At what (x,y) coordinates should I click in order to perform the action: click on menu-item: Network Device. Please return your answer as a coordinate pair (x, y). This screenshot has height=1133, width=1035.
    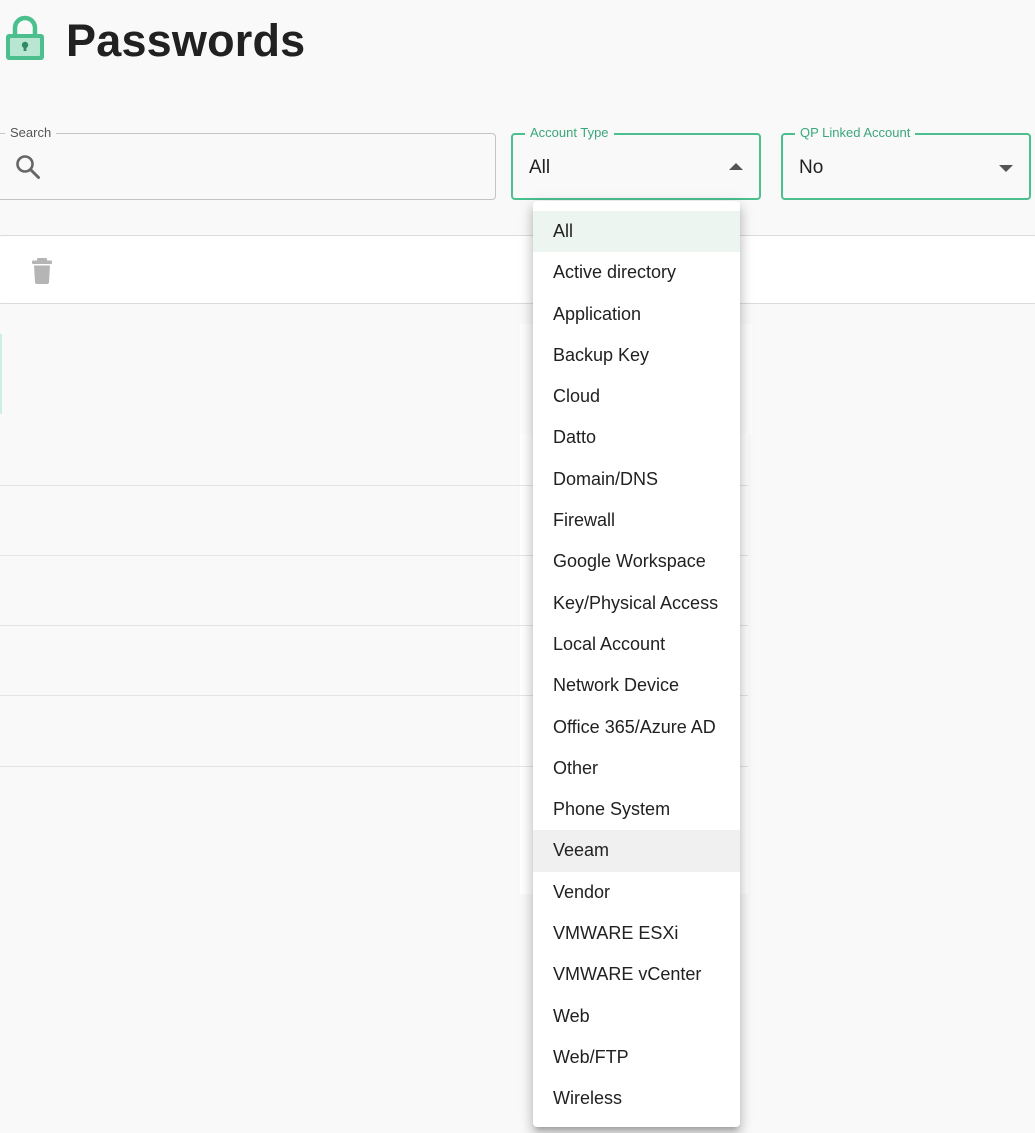
    Looking at the image, I should click on (636, 685).